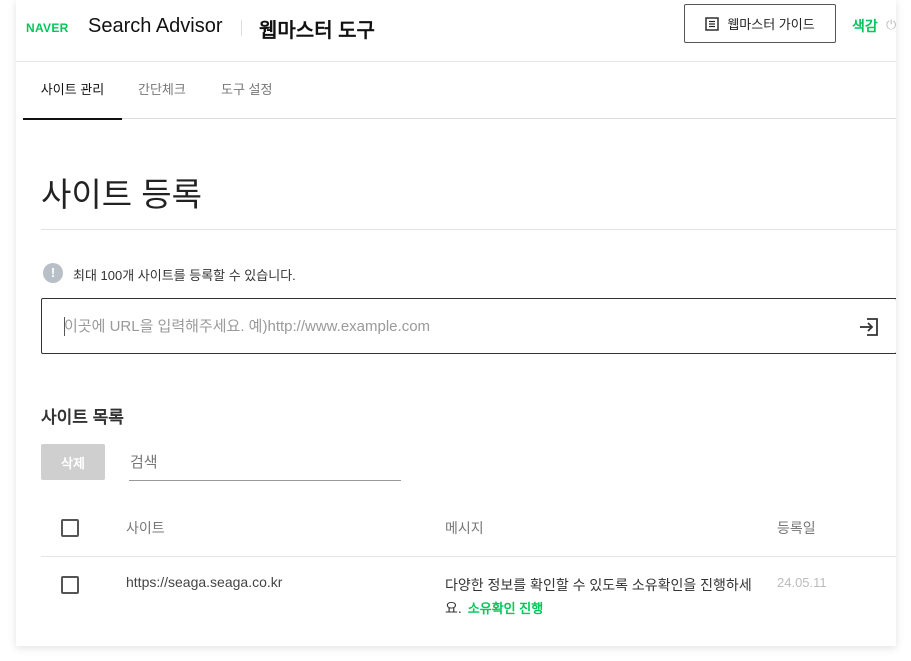 This screenshot has height=661, width=911. Describe the element at coordinates (802, 582) in the screenshot. I see `registered-date: 24.05.11` at that location.